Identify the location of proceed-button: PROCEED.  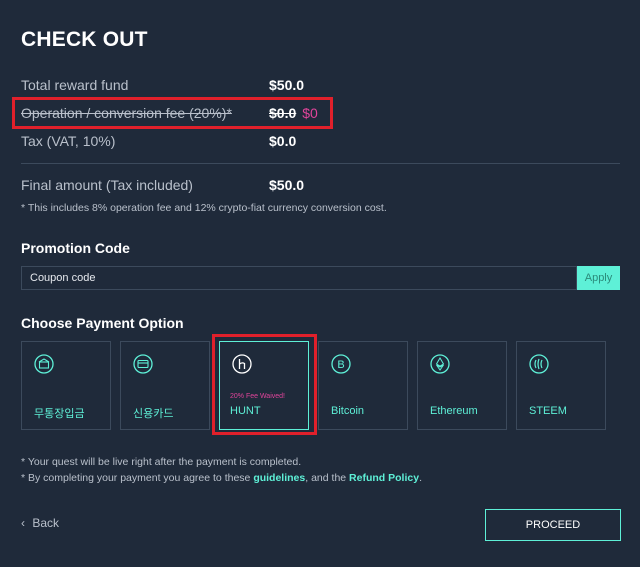
(553, 525).